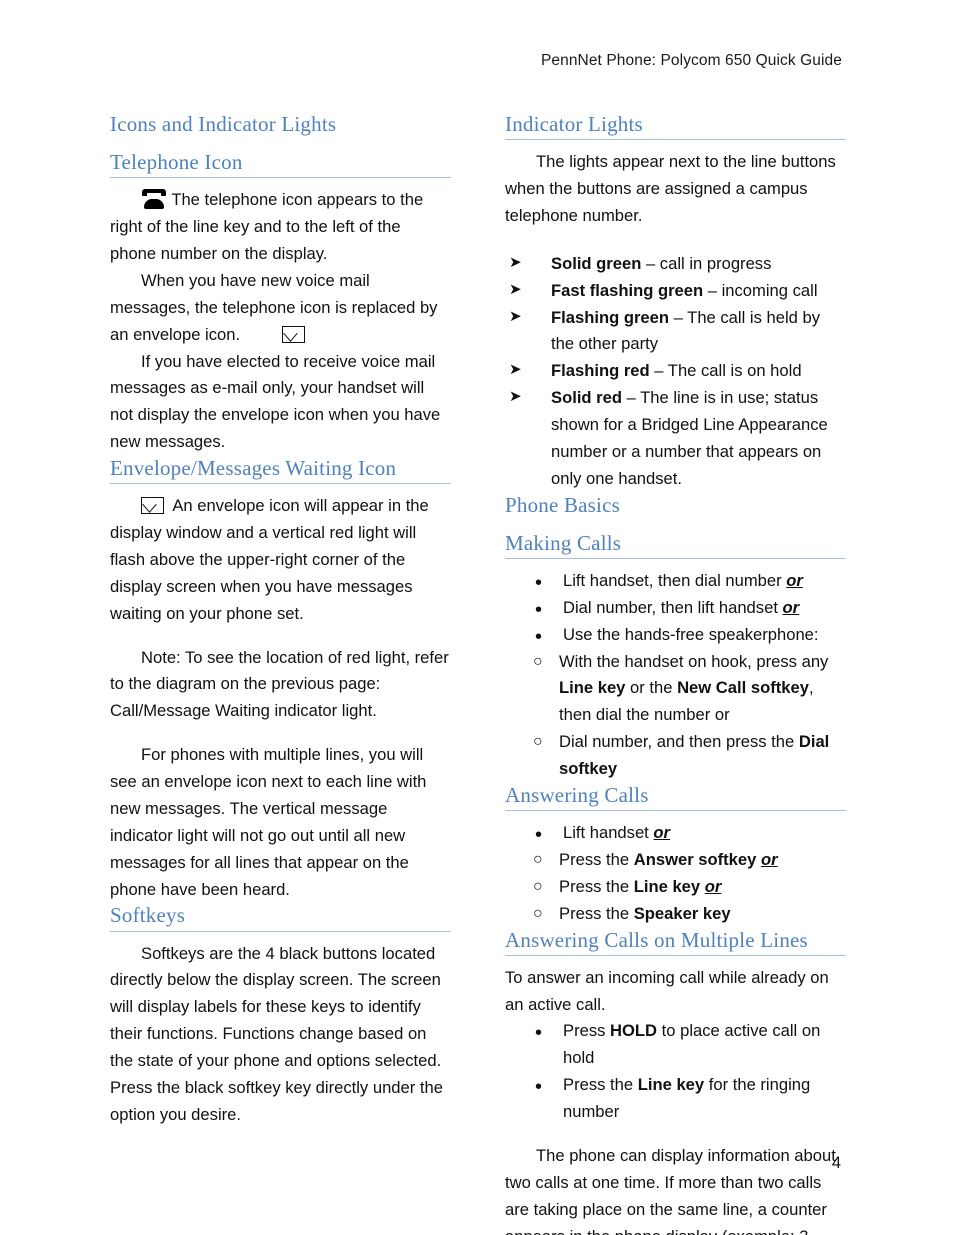 The height and width of the screenshot is (1235, 954). I want to click on telephone-icon, so click(154, 199).